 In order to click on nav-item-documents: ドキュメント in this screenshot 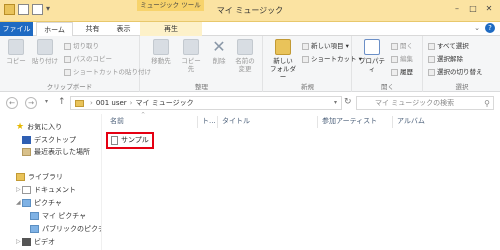, I will do `click(49, 190)`.